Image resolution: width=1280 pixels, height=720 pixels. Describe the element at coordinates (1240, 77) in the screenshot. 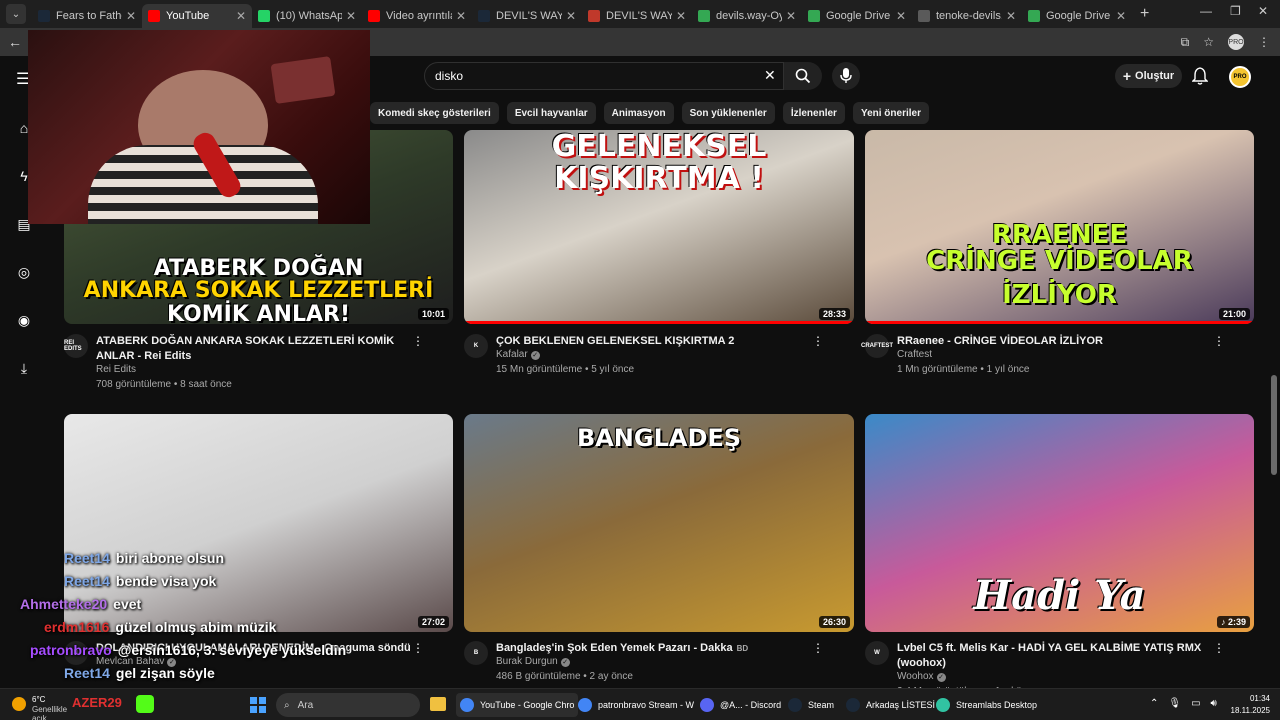

I see `account-avatar: PRO` at that location.